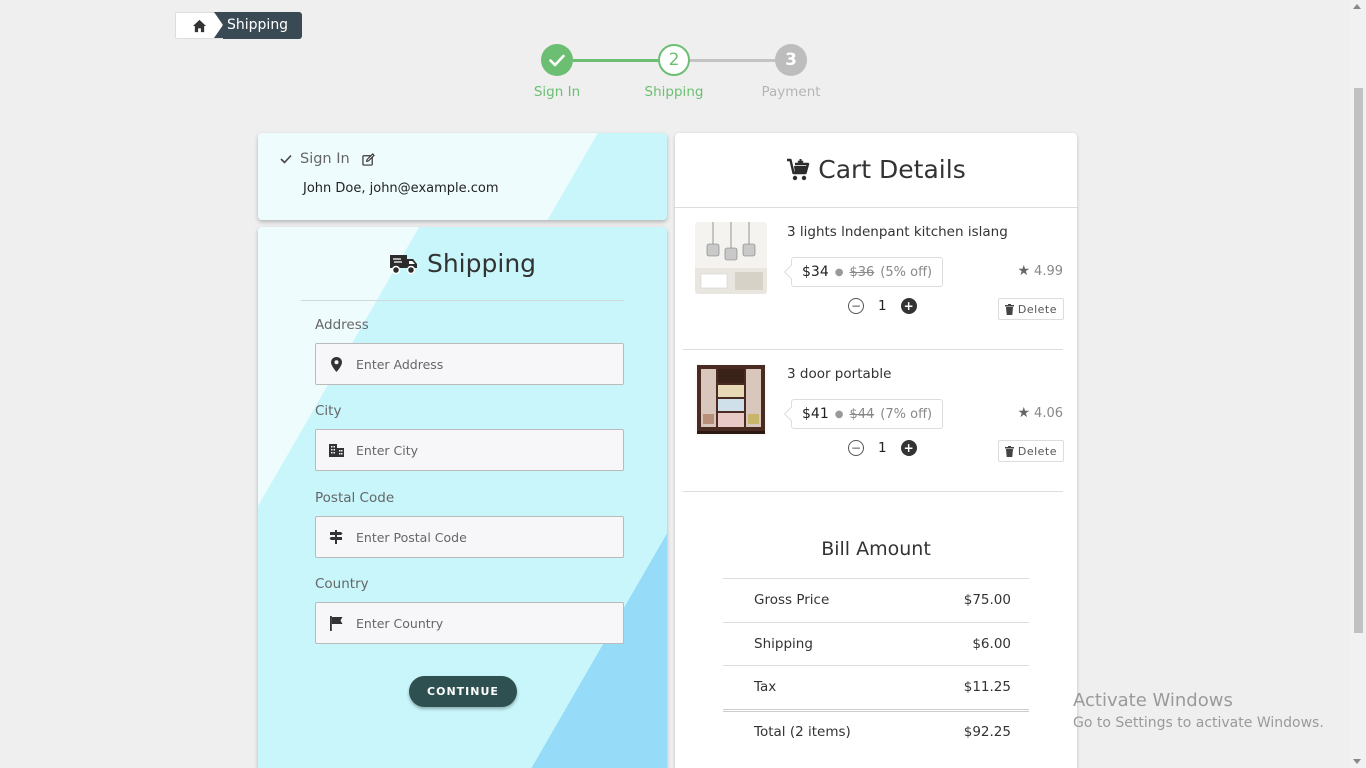  I want to click on address-input, so click(481, 364).